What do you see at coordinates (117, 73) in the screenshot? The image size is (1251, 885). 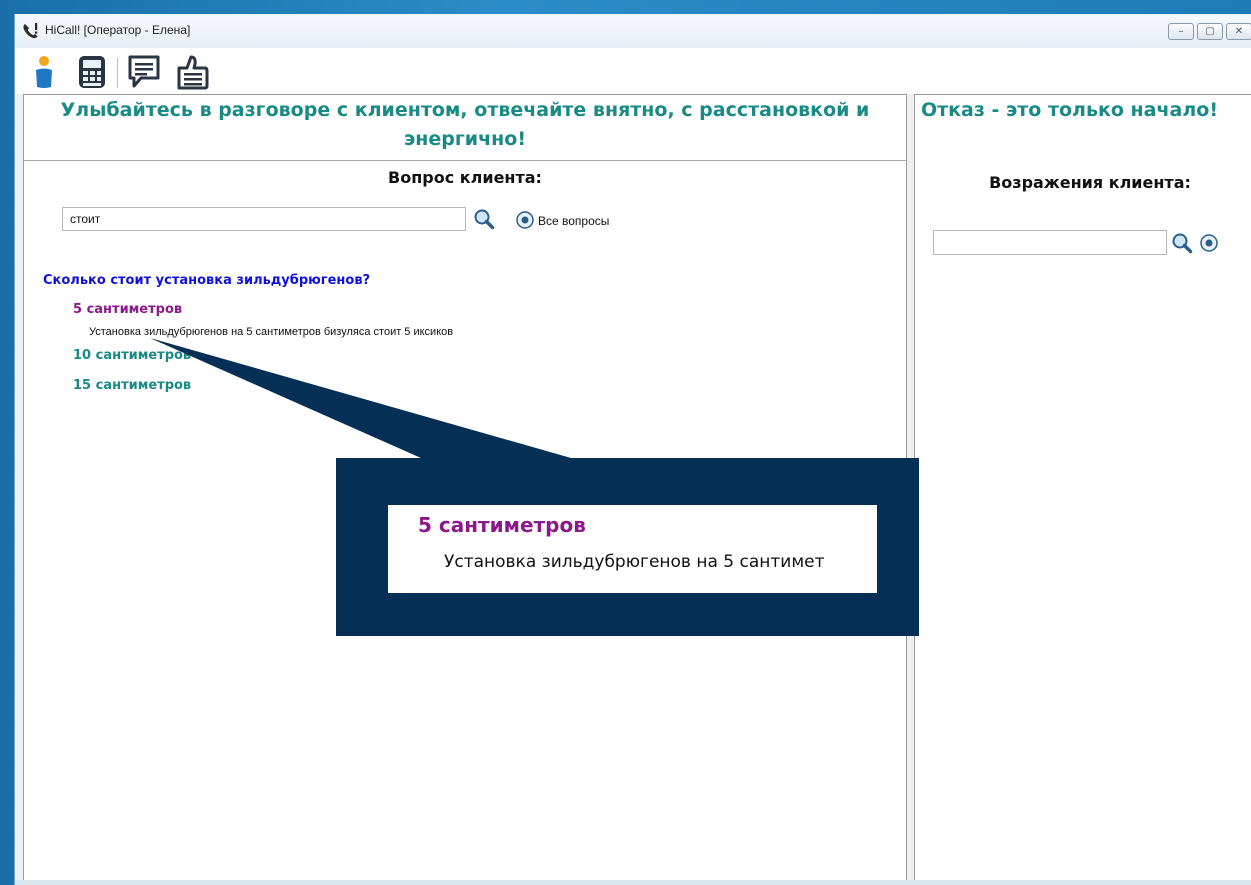 I see `toolbar-separator` at bounding box center [117, 73].